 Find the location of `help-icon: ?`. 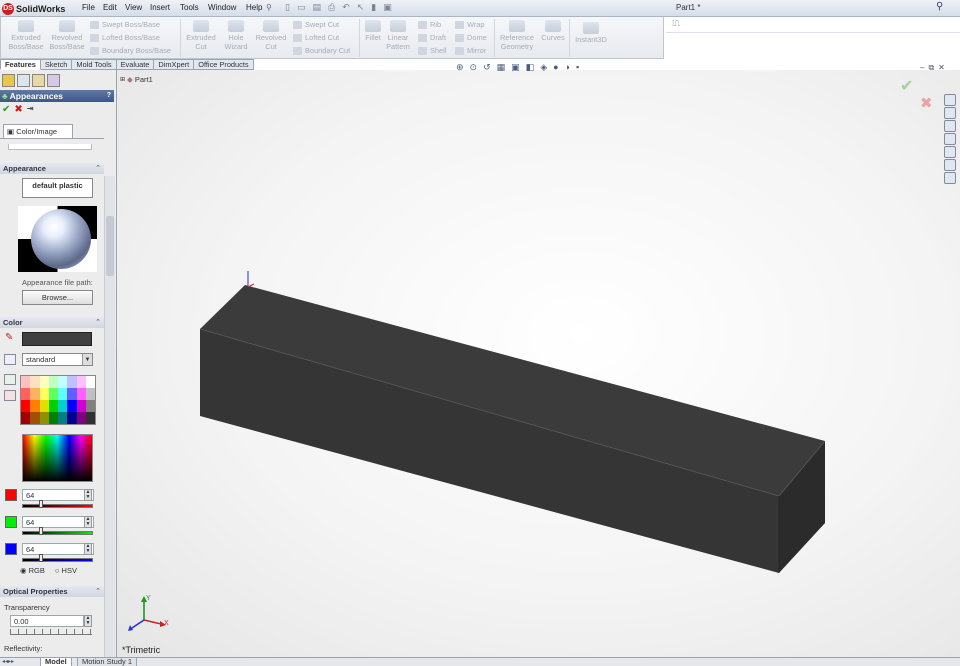

help-icon: ? is located at coordinates (109, 96).